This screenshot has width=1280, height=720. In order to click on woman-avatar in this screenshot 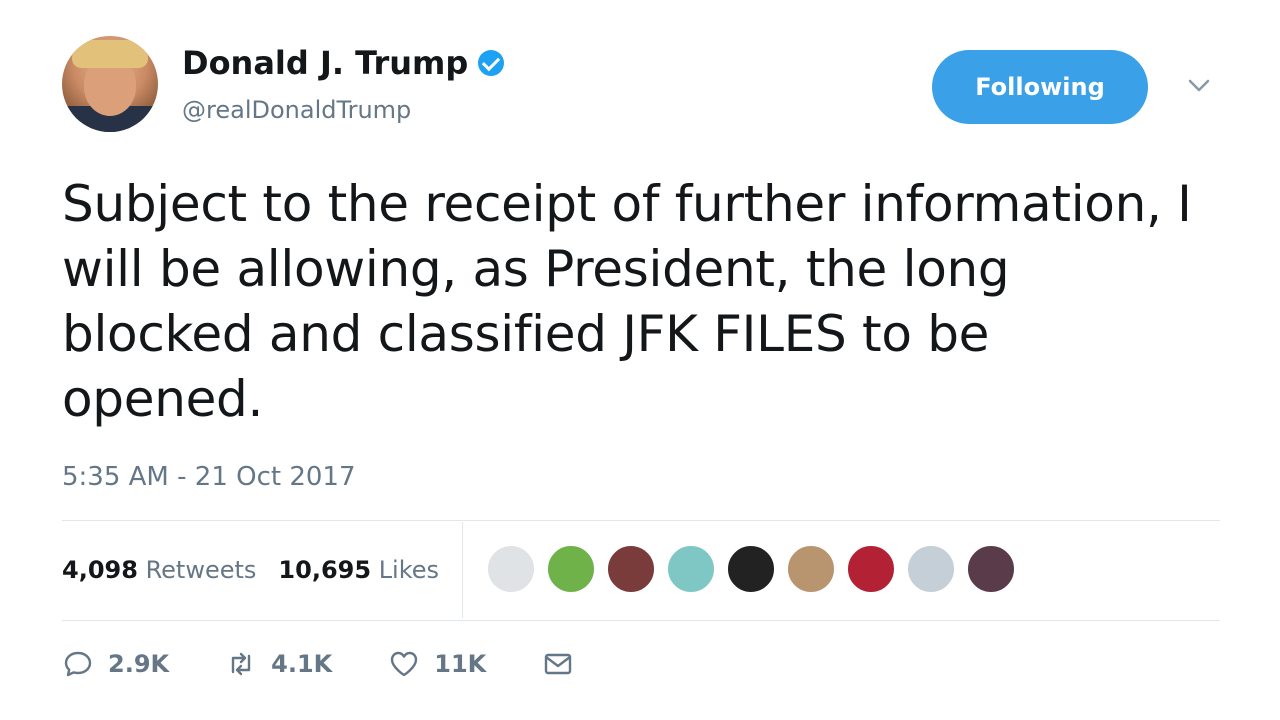, I will do `click(631, 569)`.